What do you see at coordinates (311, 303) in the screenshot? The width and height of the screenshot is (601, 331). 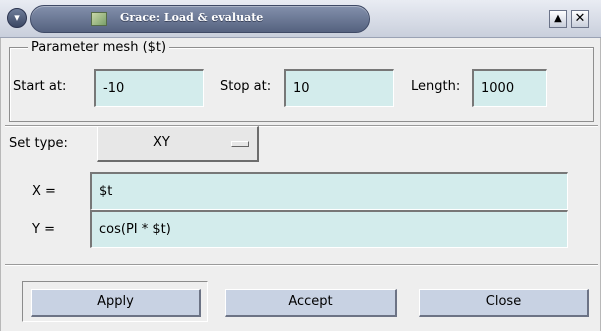 I see `accept-button: Accept` at bounding box center [311, 303].